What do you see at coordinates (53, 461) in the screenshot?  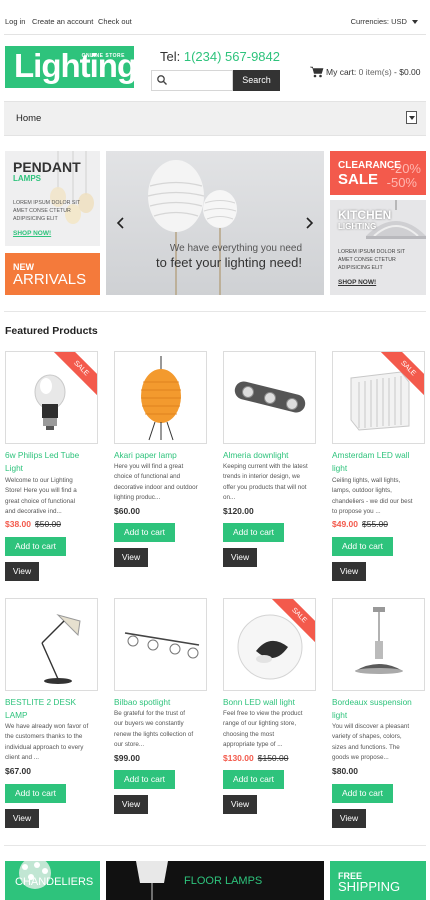 I see `product-name: 6w Philips Led Tube Light` at bounding box center [53, 461].